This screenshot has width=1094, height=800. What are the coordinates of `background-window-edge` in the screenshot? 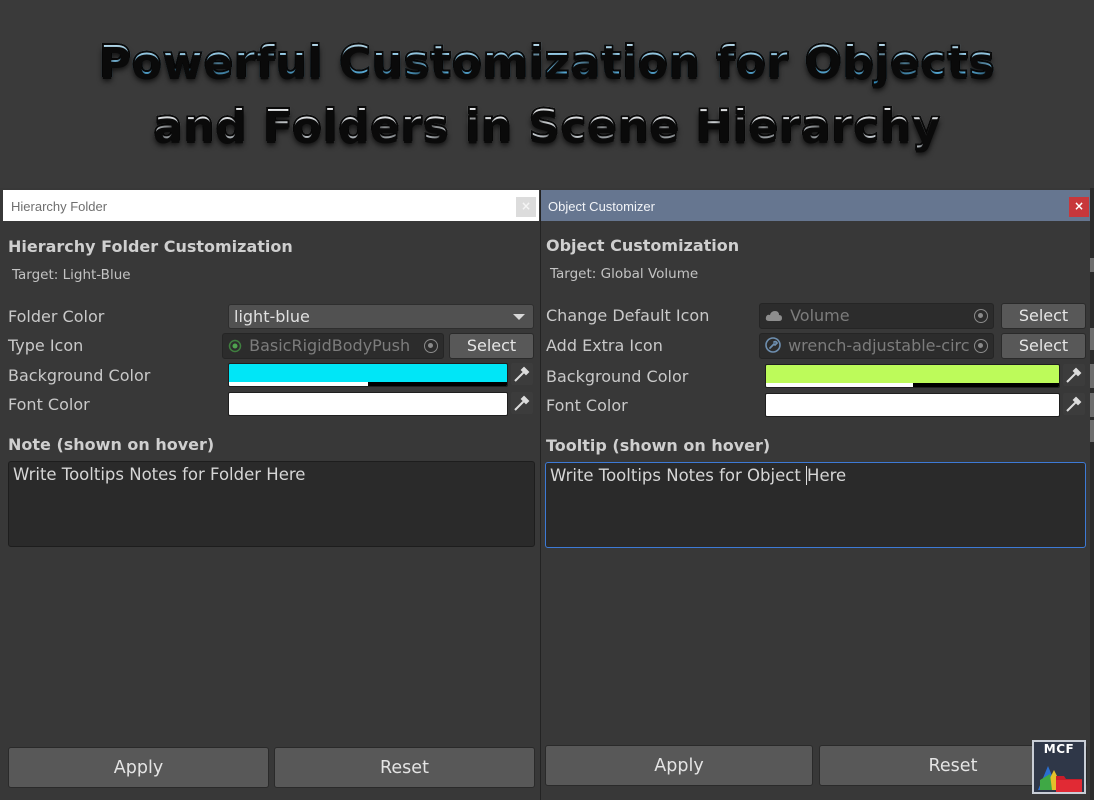 It's located at (1092, 494).